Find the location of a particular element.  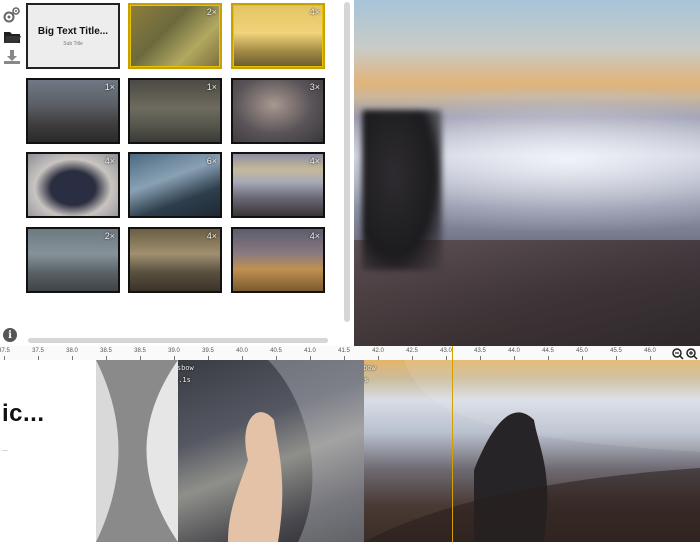

ruler-tick-label: 38.0 is located at coordinates (72, 351).